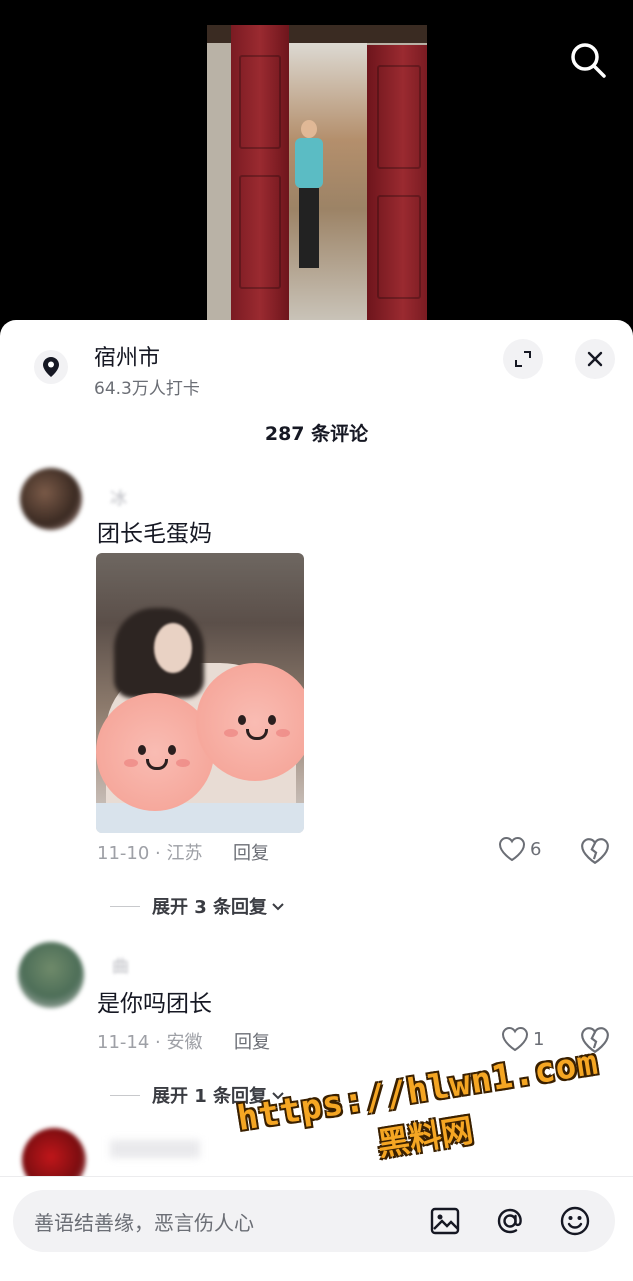 The width and height of the screenshot is (633, 1281). Describe the element at coordinates (154, 534) in the screenshot. I see `comment-text: 团长毛蛋妈` at that location.